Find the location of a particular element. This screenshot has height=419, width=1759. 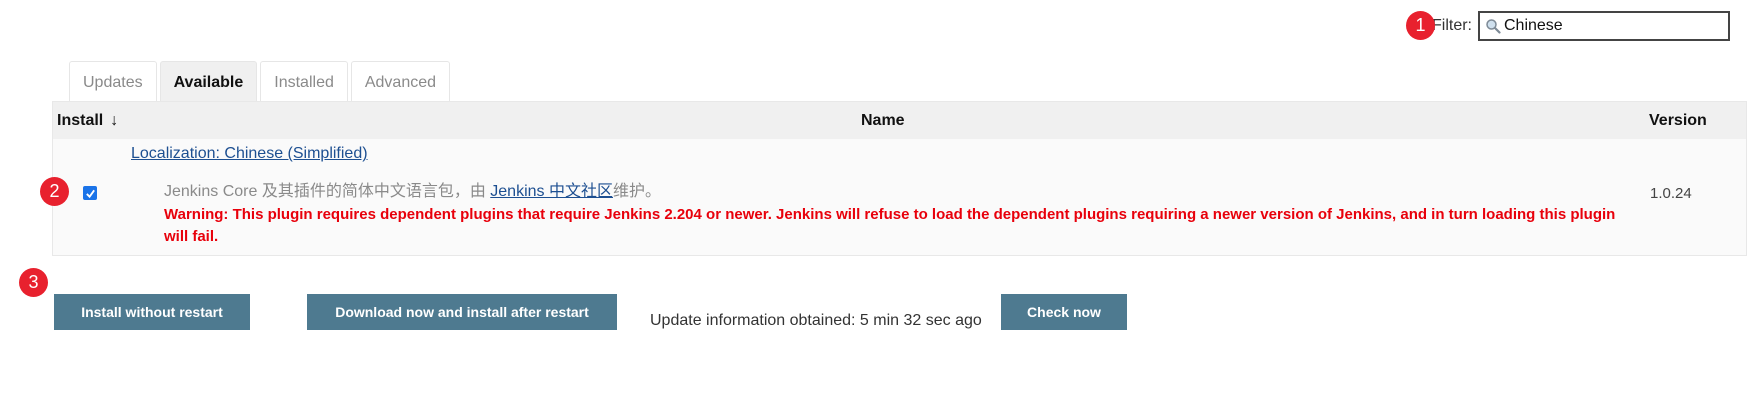

search-icon is located at coordinates (1493, 26).